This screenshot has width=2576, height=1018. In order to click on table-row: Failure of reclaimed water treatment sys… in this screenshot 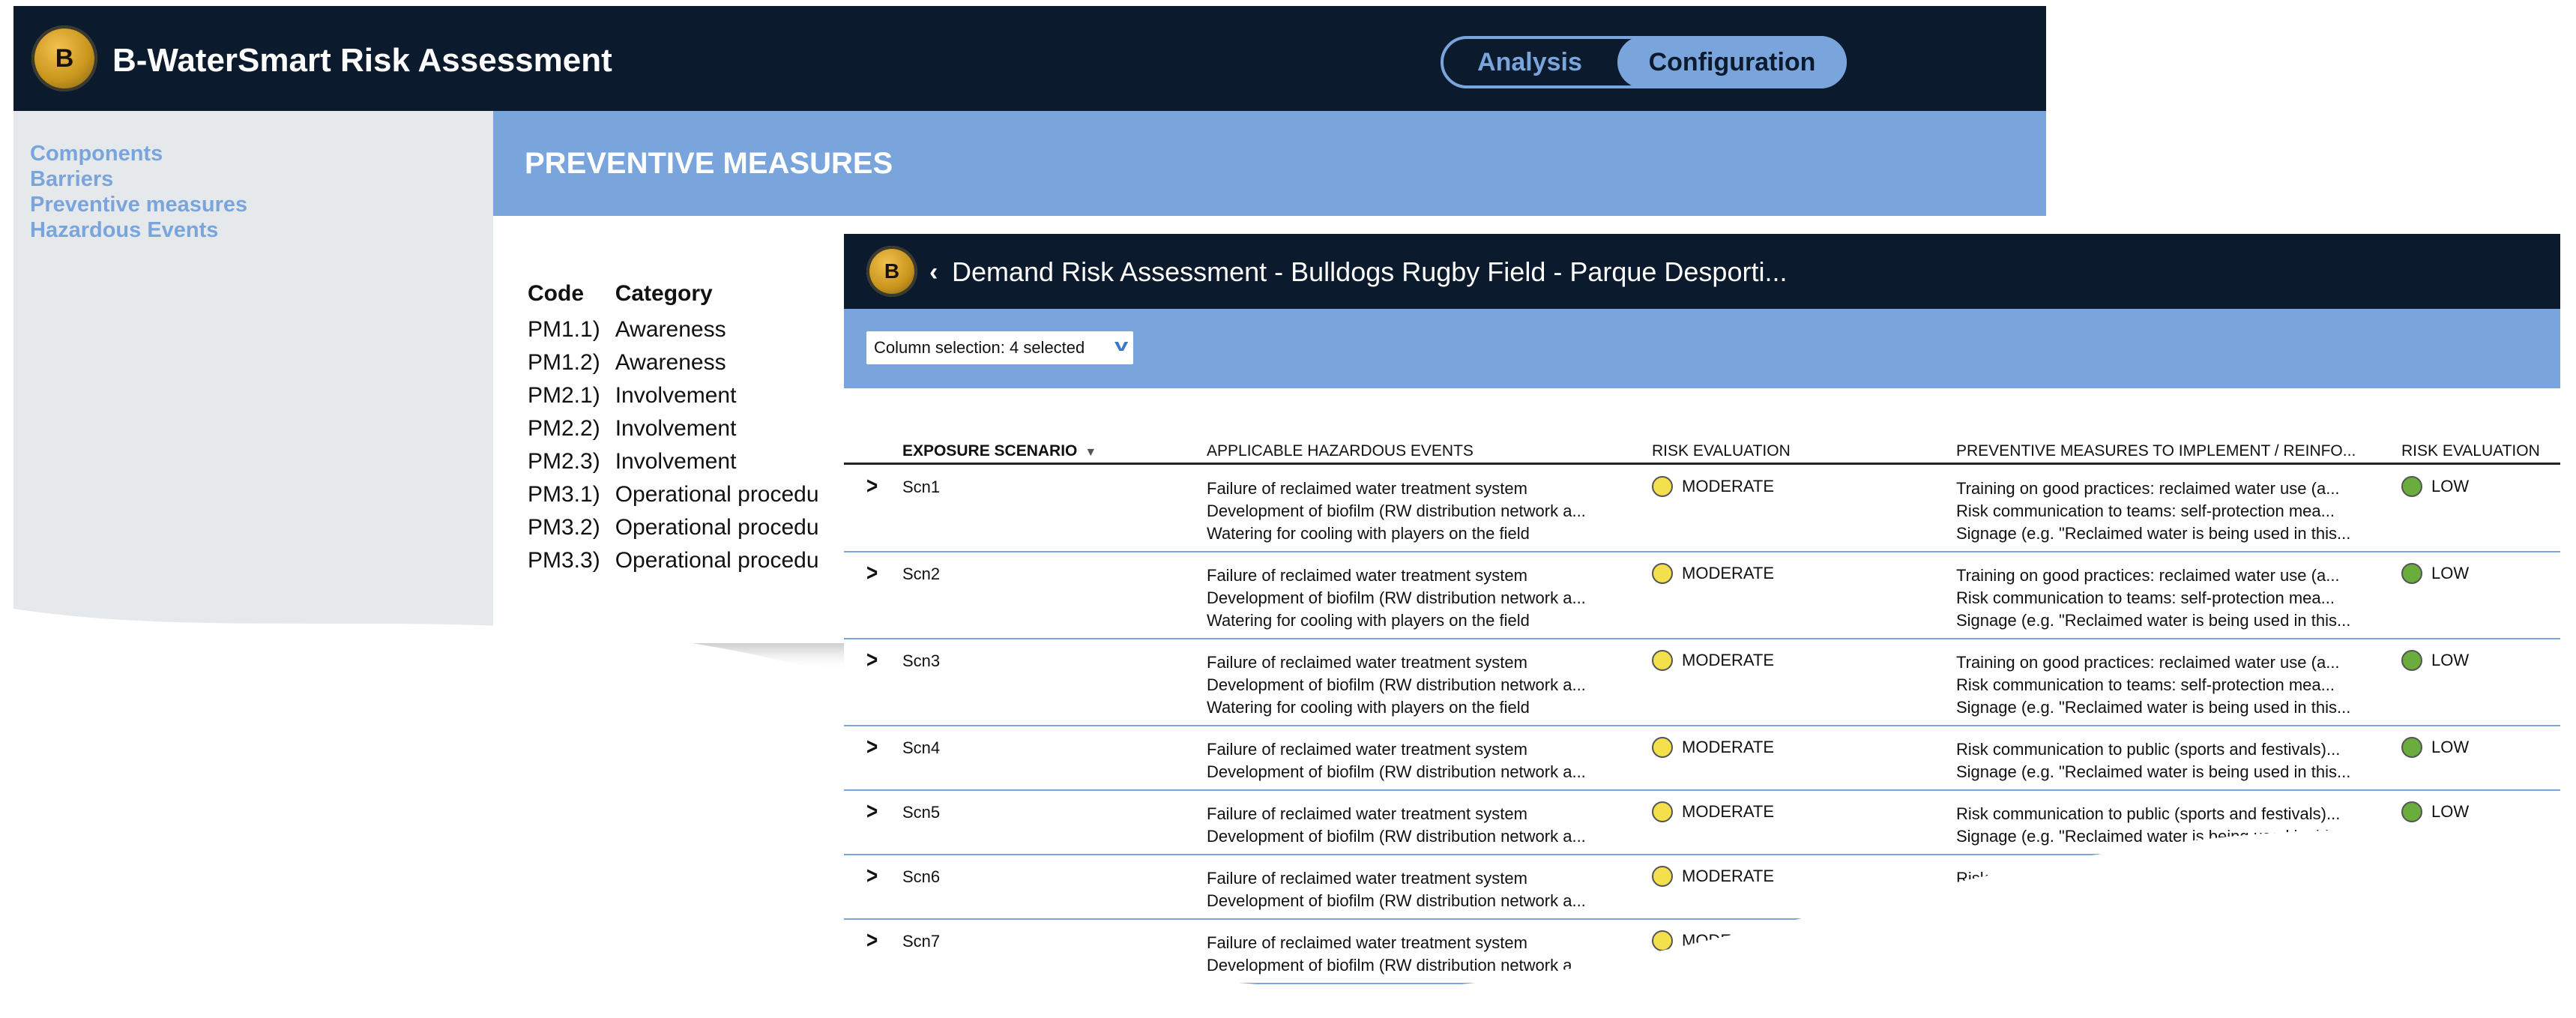, I will do `click(1702, 996)`.